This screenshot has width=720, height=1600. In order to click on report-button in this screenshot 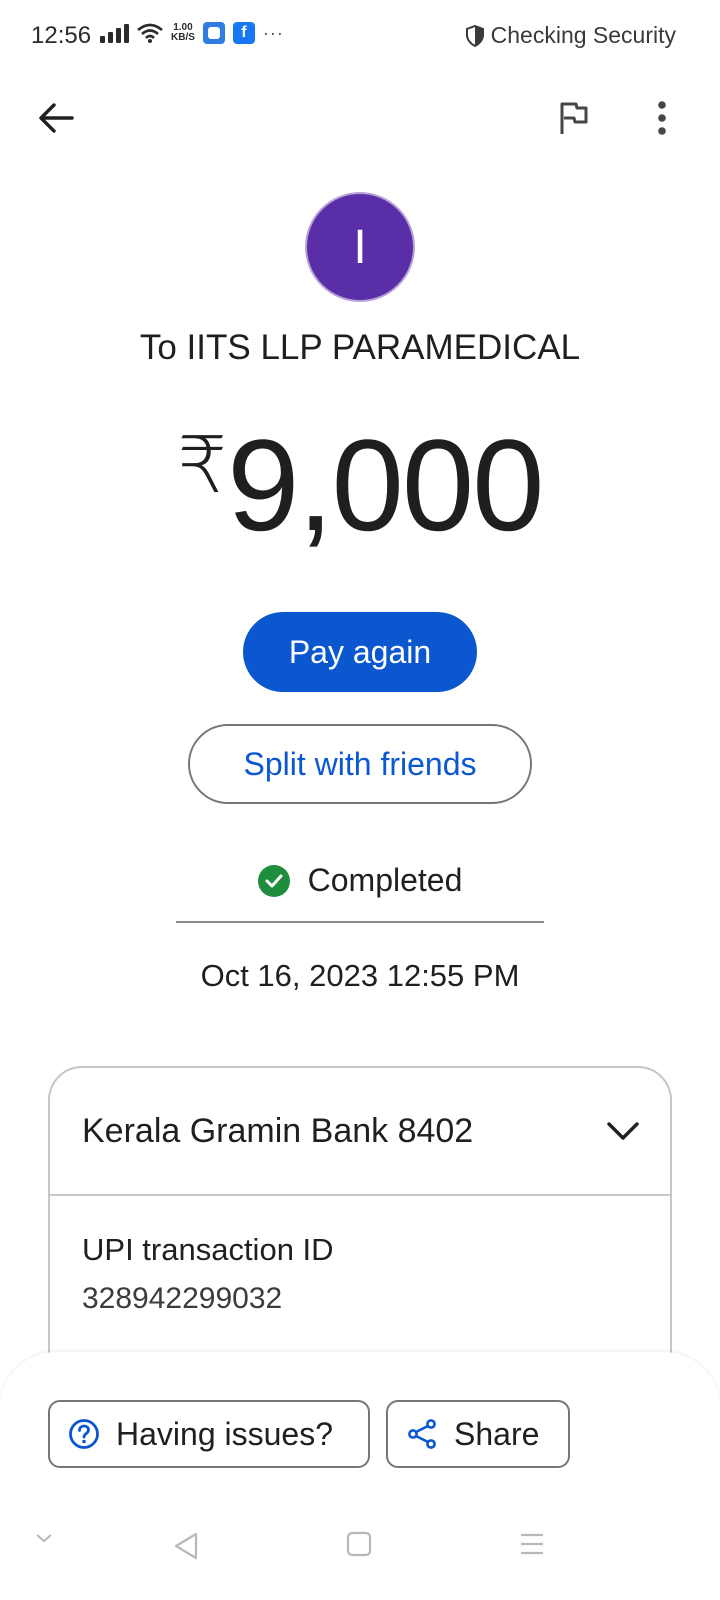, I will do `click(574, 118)`.